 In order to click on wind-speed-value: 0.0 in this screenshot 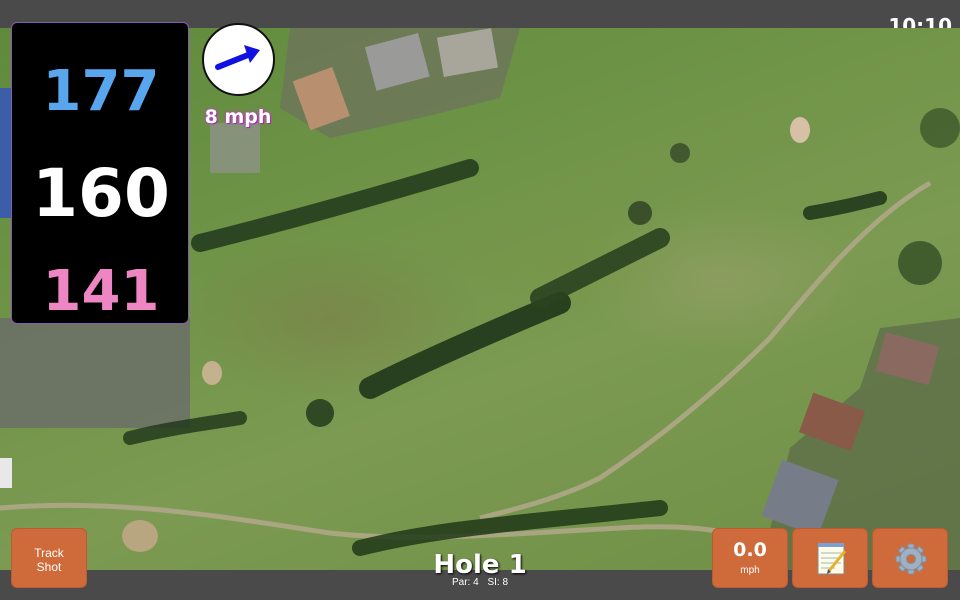, I will do `click(750, 550)`.